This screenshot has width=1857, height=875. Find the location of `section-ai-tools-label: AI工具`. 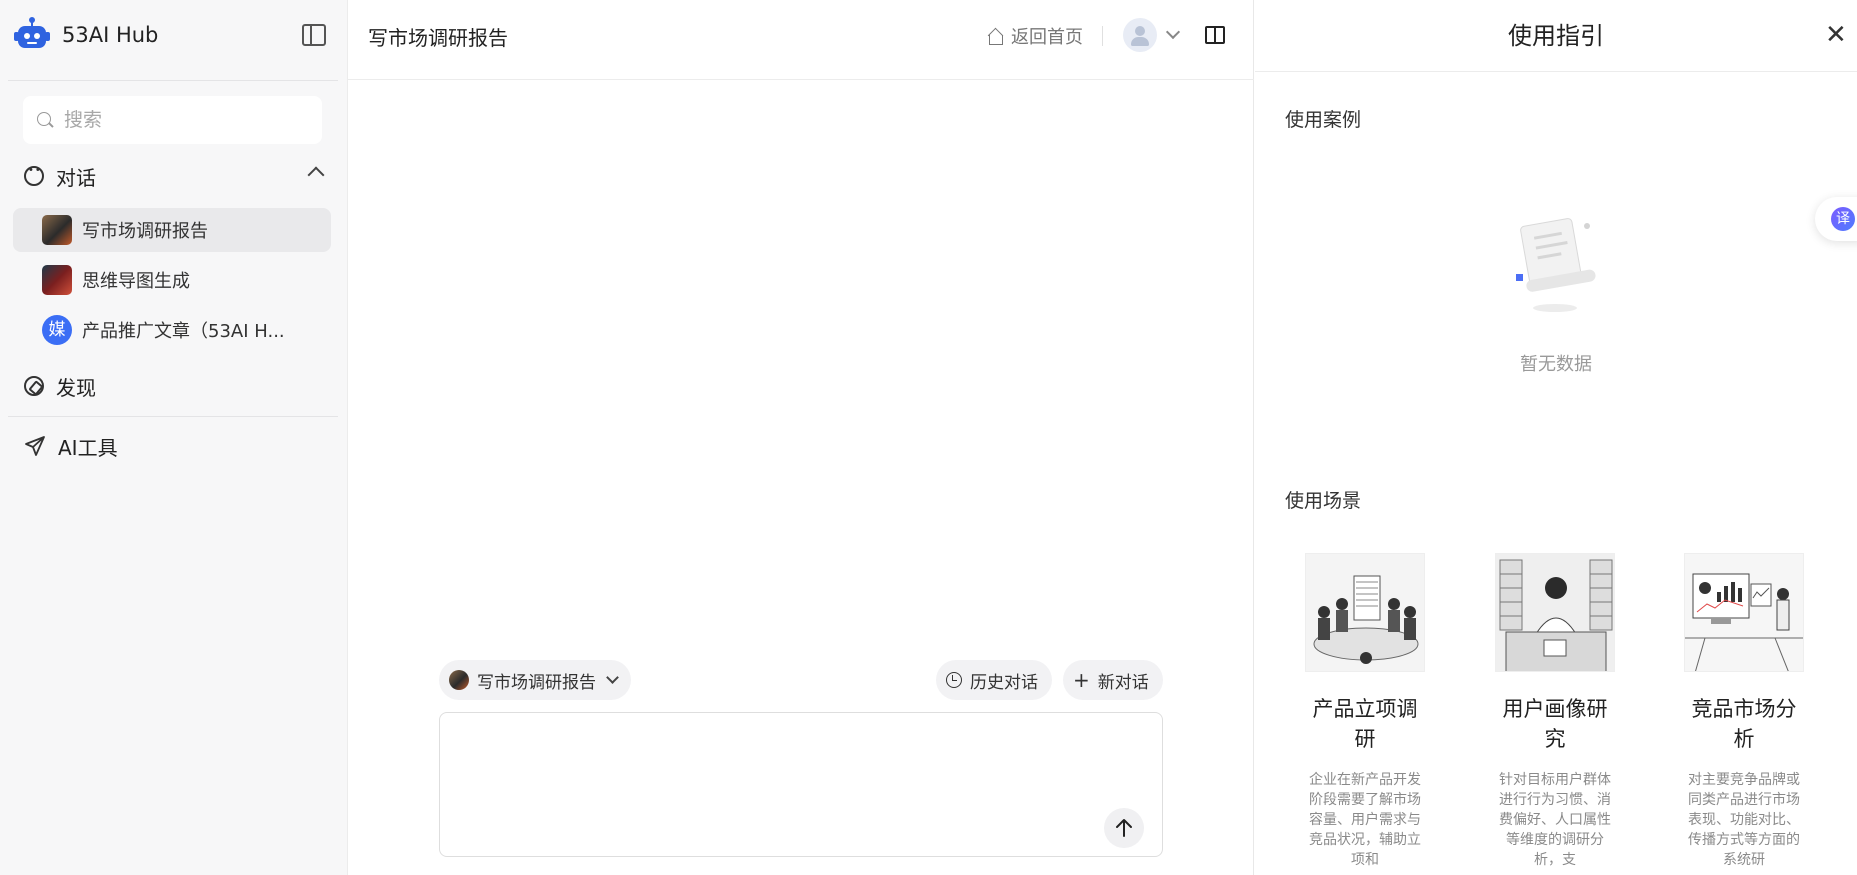

section-ai-tools-label: AI工具 is located at coordinates (88, 447).